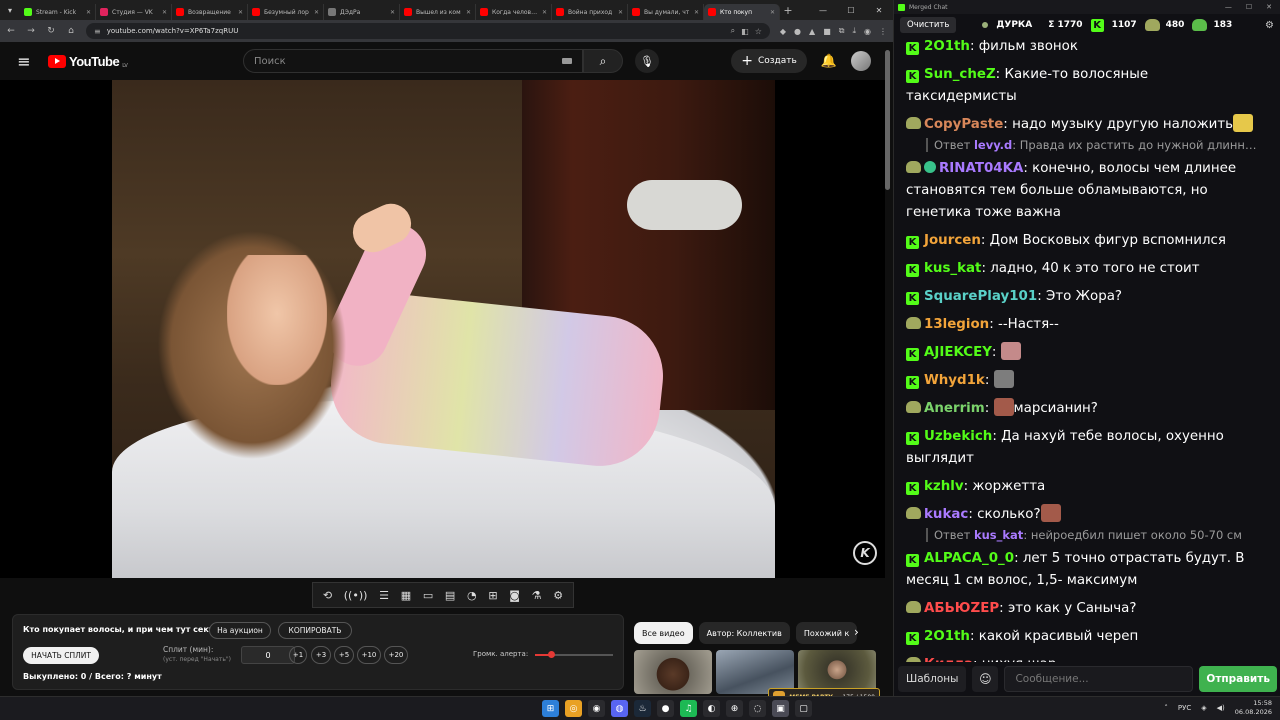 The width and height of the screenshot is (1280, 720). I want to click on auction-button: На аукцион, so click(240, 630).